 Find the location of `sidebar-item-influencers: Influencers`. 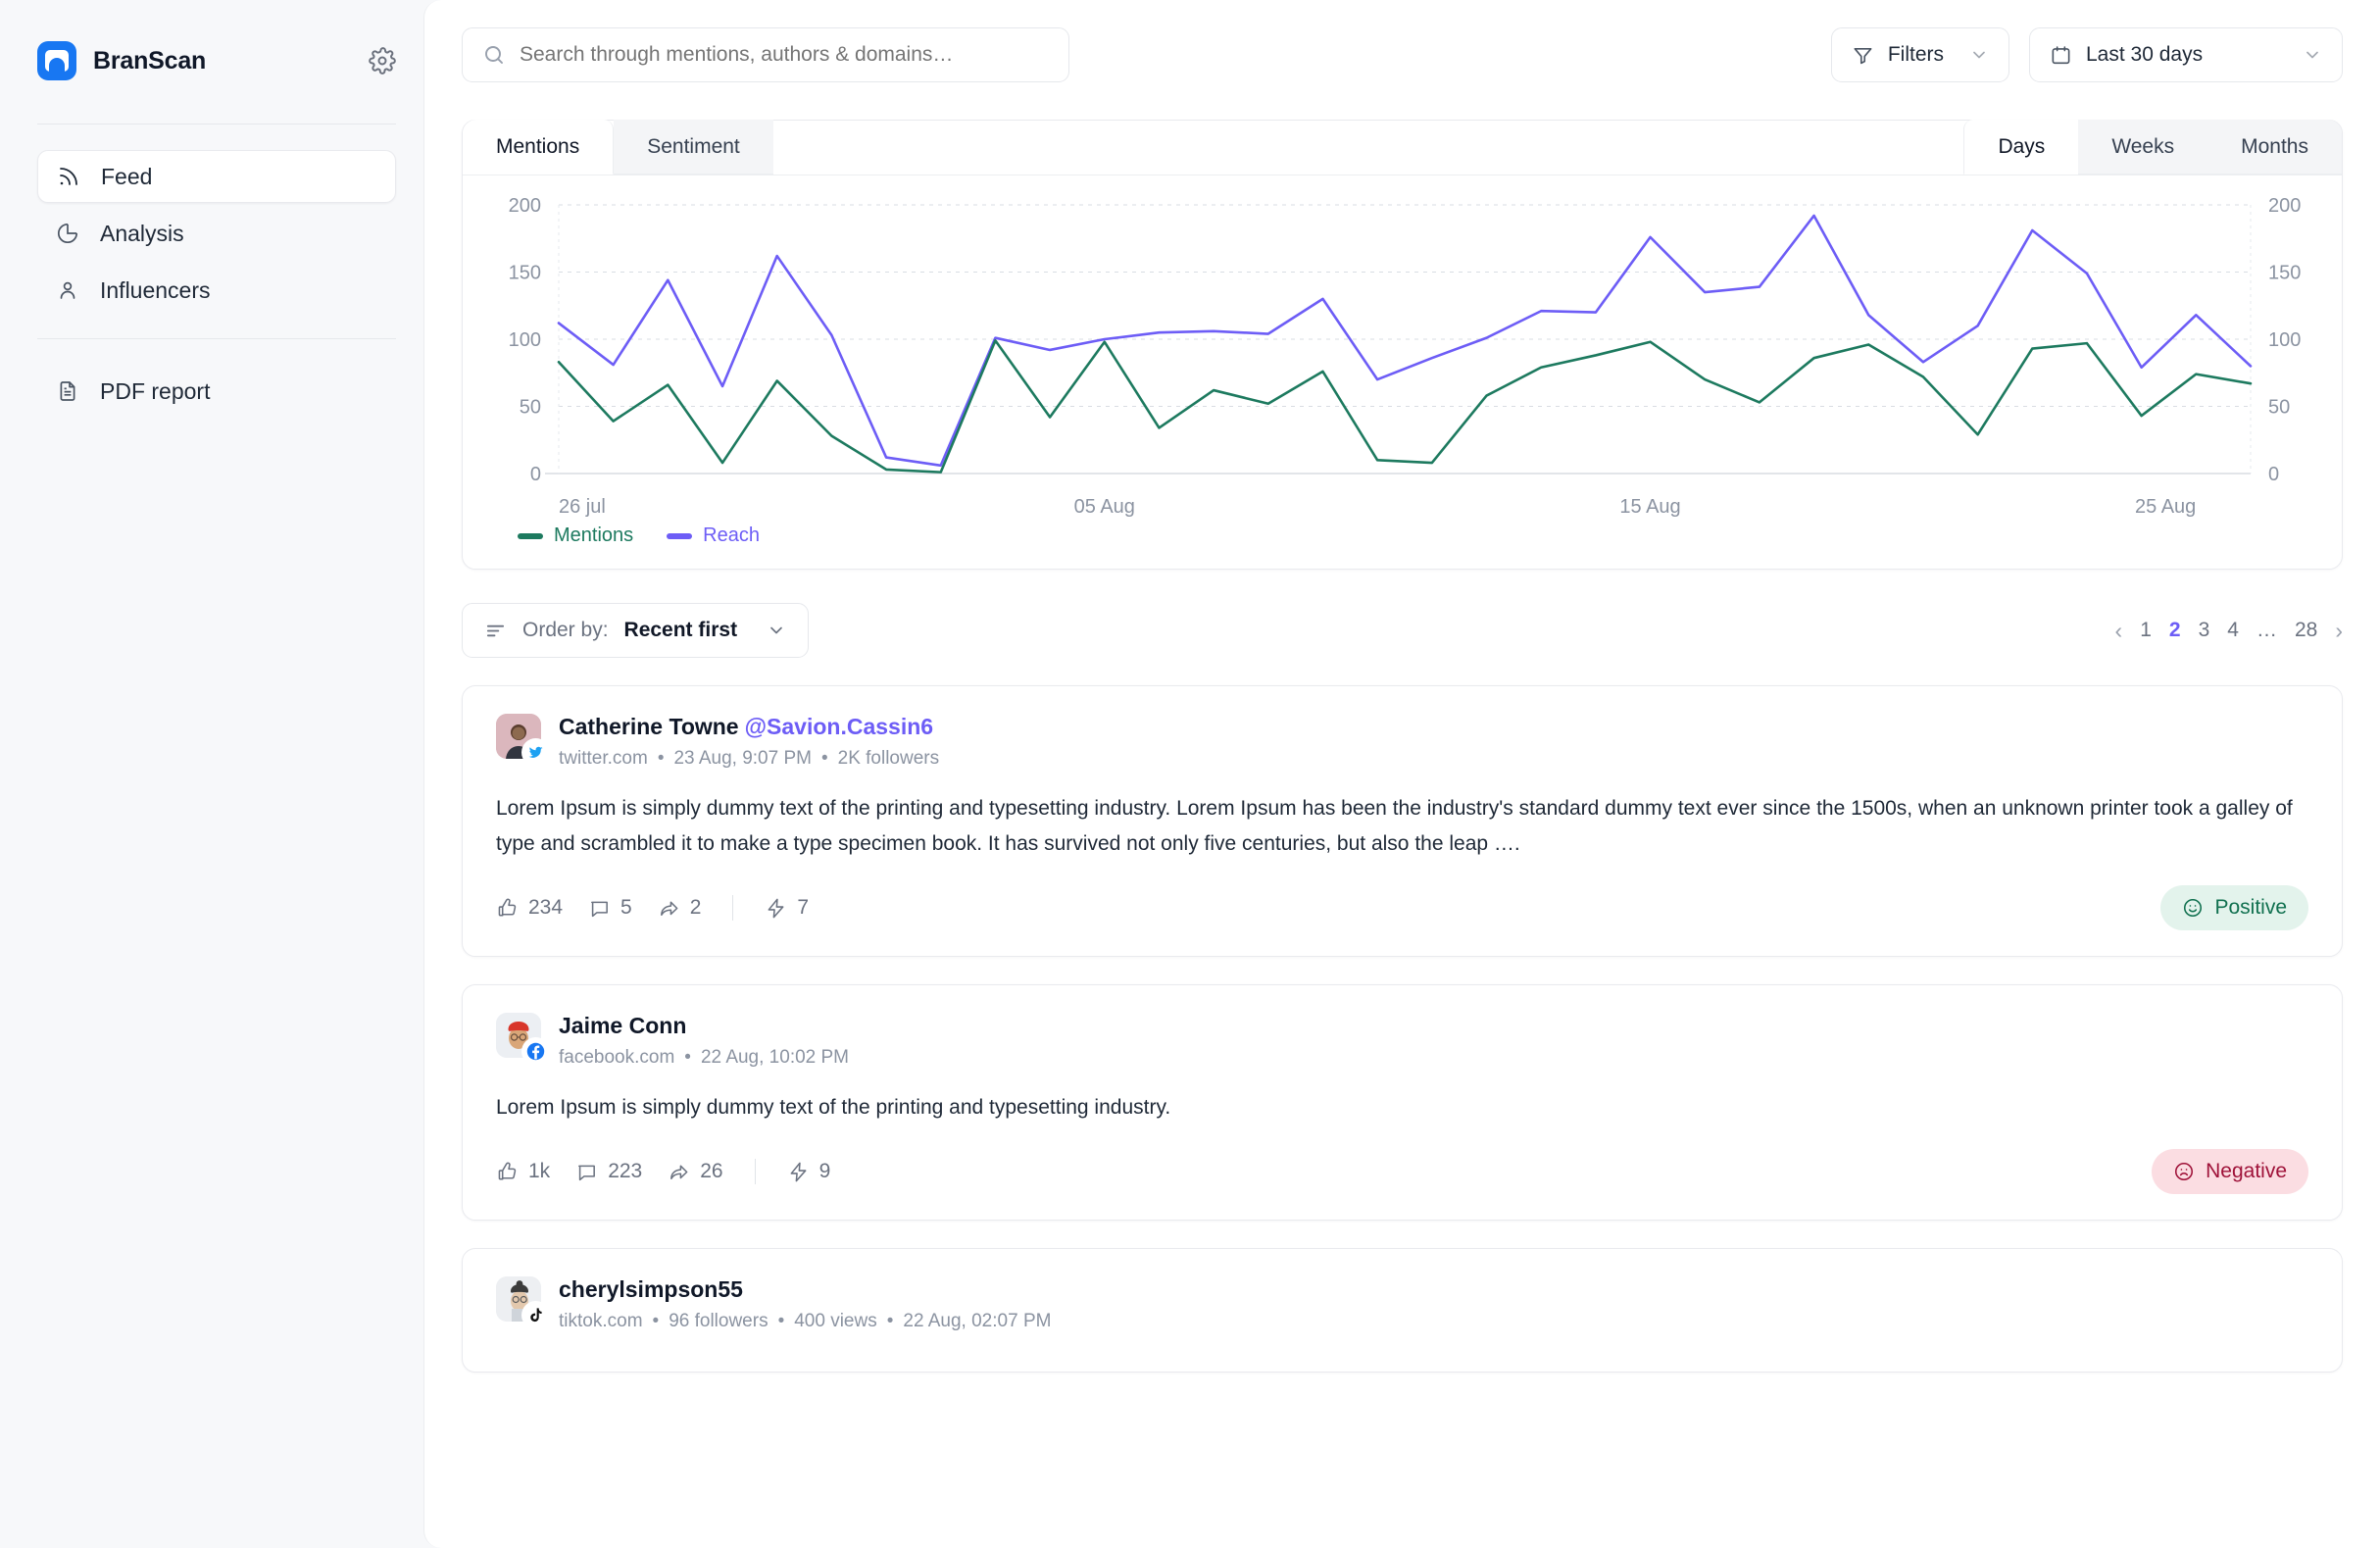

sidebar-item-influencers: Influencers is located at coordinates (216, 290).